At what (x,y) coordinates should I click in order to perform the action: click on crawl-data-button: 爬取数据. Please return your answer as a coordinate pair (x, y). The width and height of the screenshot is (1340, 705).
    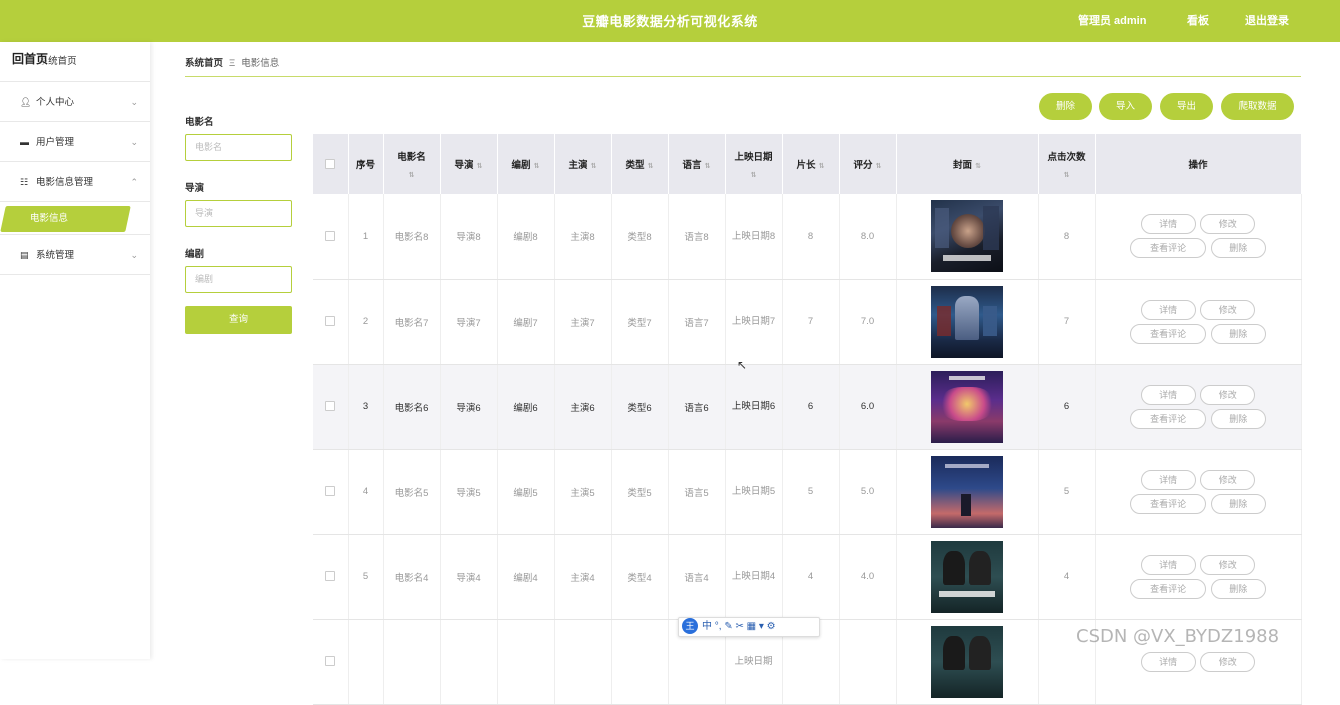
    Looking at the image, I should click on (1257, 106).